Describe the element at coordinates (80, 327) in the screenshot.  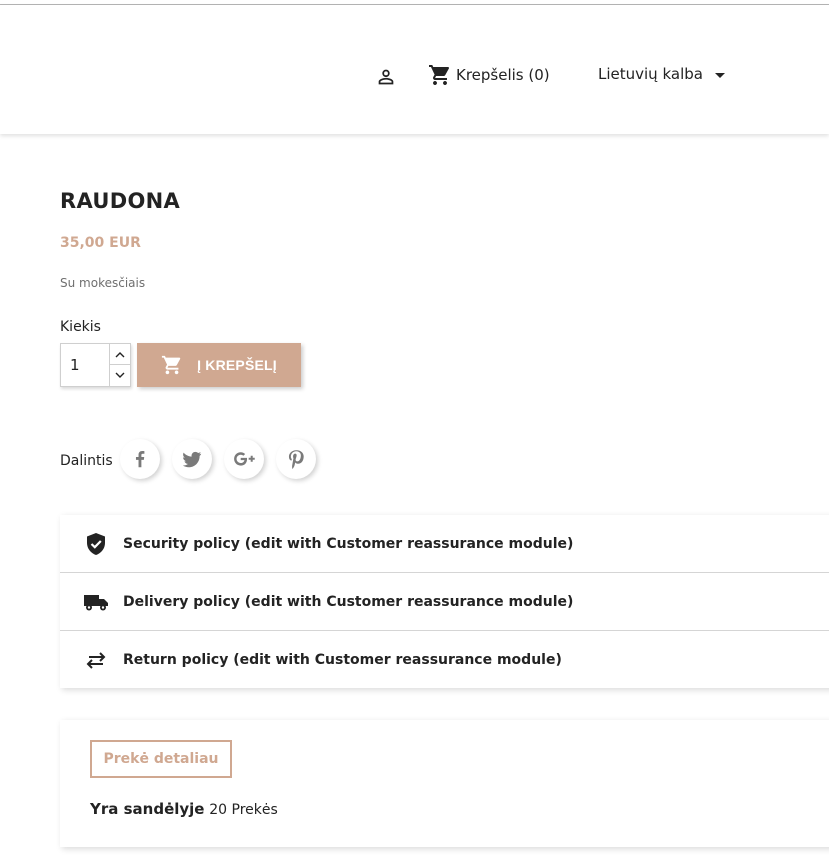
I see `quantity-label: Kiekis` at that location.